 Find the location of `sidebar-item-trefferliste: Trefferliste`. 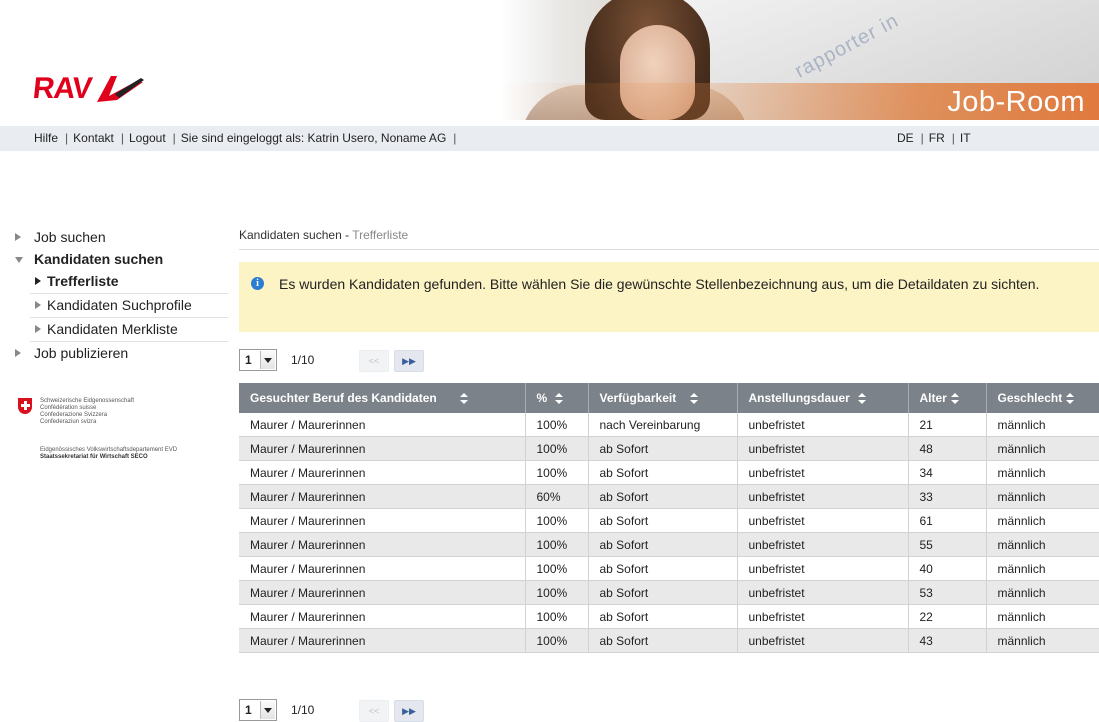

sidebar-item-trefferliste: Trefferliste is located at coordinates (129, 282).